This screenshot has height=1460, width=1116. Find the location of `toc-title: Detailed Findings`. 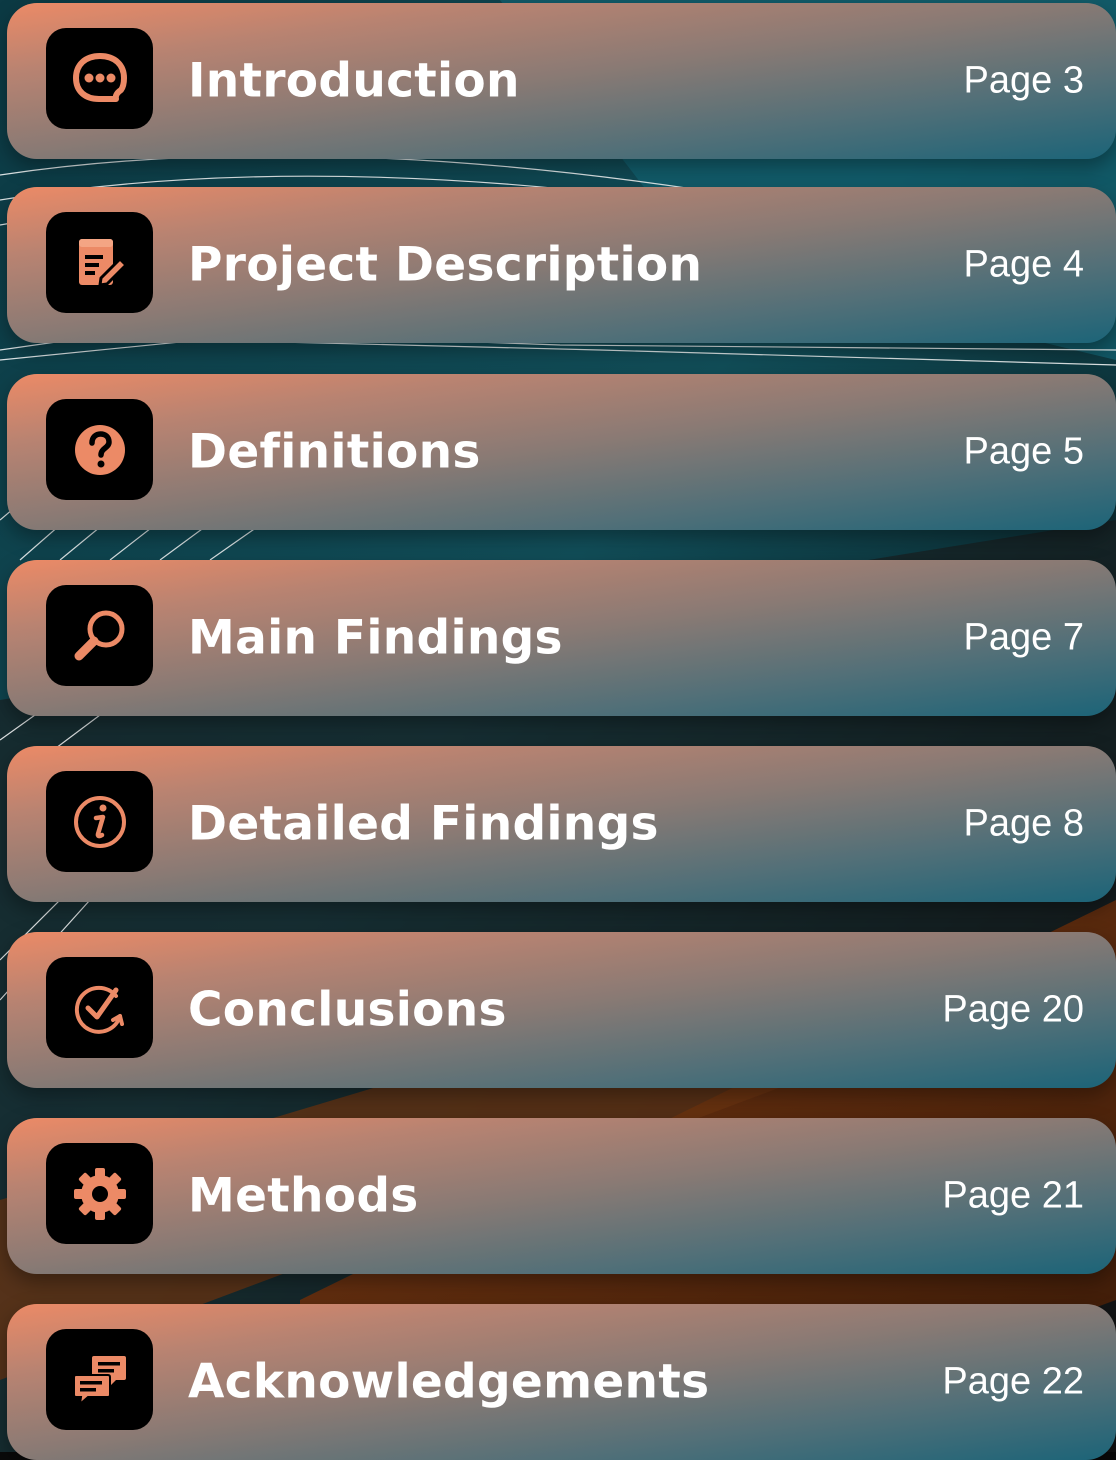

toc-title: Detailed Findings is located at coordinates (423, 824).